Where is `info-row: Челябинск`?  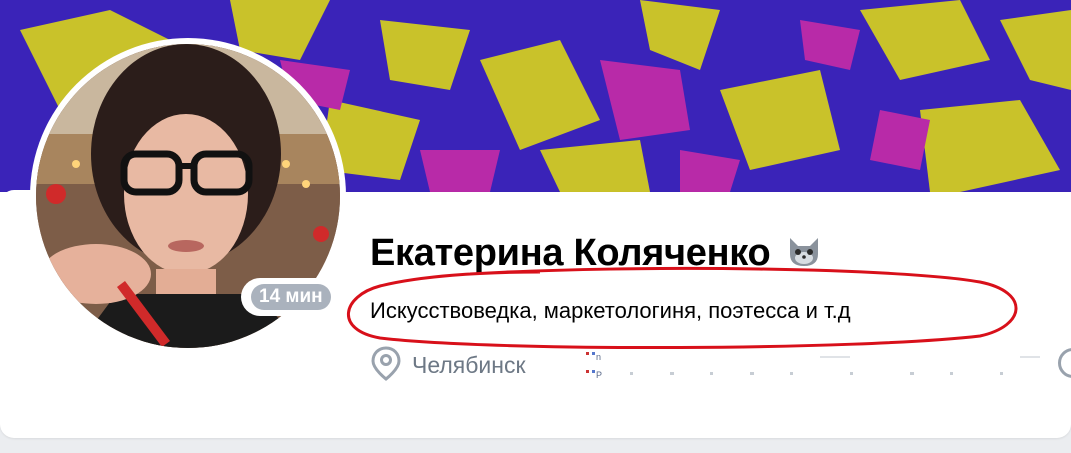 info-row: Челябинск is located at coordinates (448, 363).